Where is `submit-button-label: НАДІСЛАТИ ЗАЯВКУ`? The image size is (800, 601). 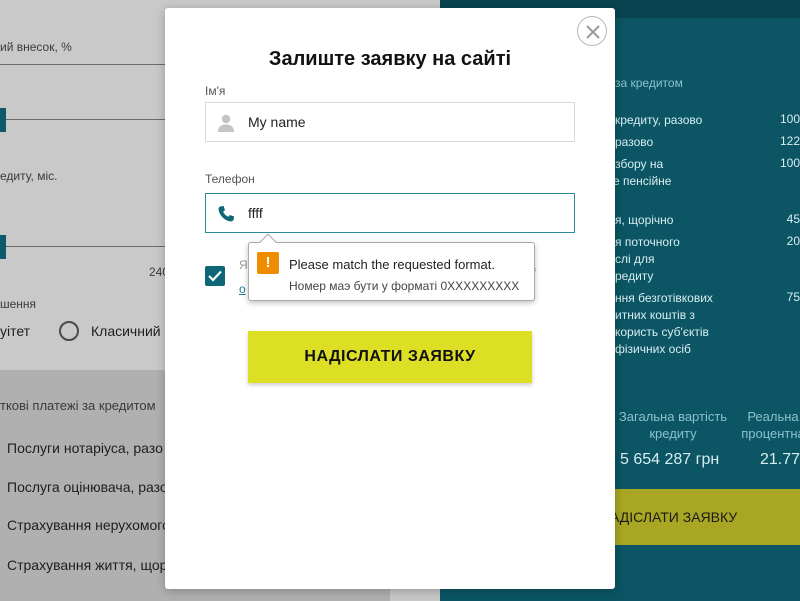 submit-button-label: НАДІСЛАТИ ЗАЯВКУ is located at coordinates (390, 356).